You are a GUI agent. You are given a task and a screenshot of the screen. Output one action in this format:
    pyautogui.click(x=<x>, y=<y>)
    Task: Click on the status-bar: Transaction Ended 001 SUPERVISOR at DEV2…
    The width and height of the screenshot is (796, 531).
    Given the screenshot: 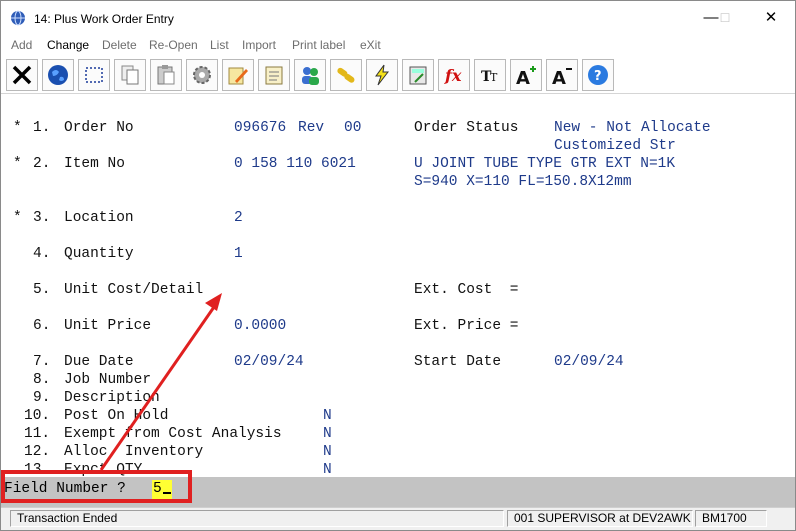 What is the action you would take?
    pyautogui.click(x=398, y=518)
    